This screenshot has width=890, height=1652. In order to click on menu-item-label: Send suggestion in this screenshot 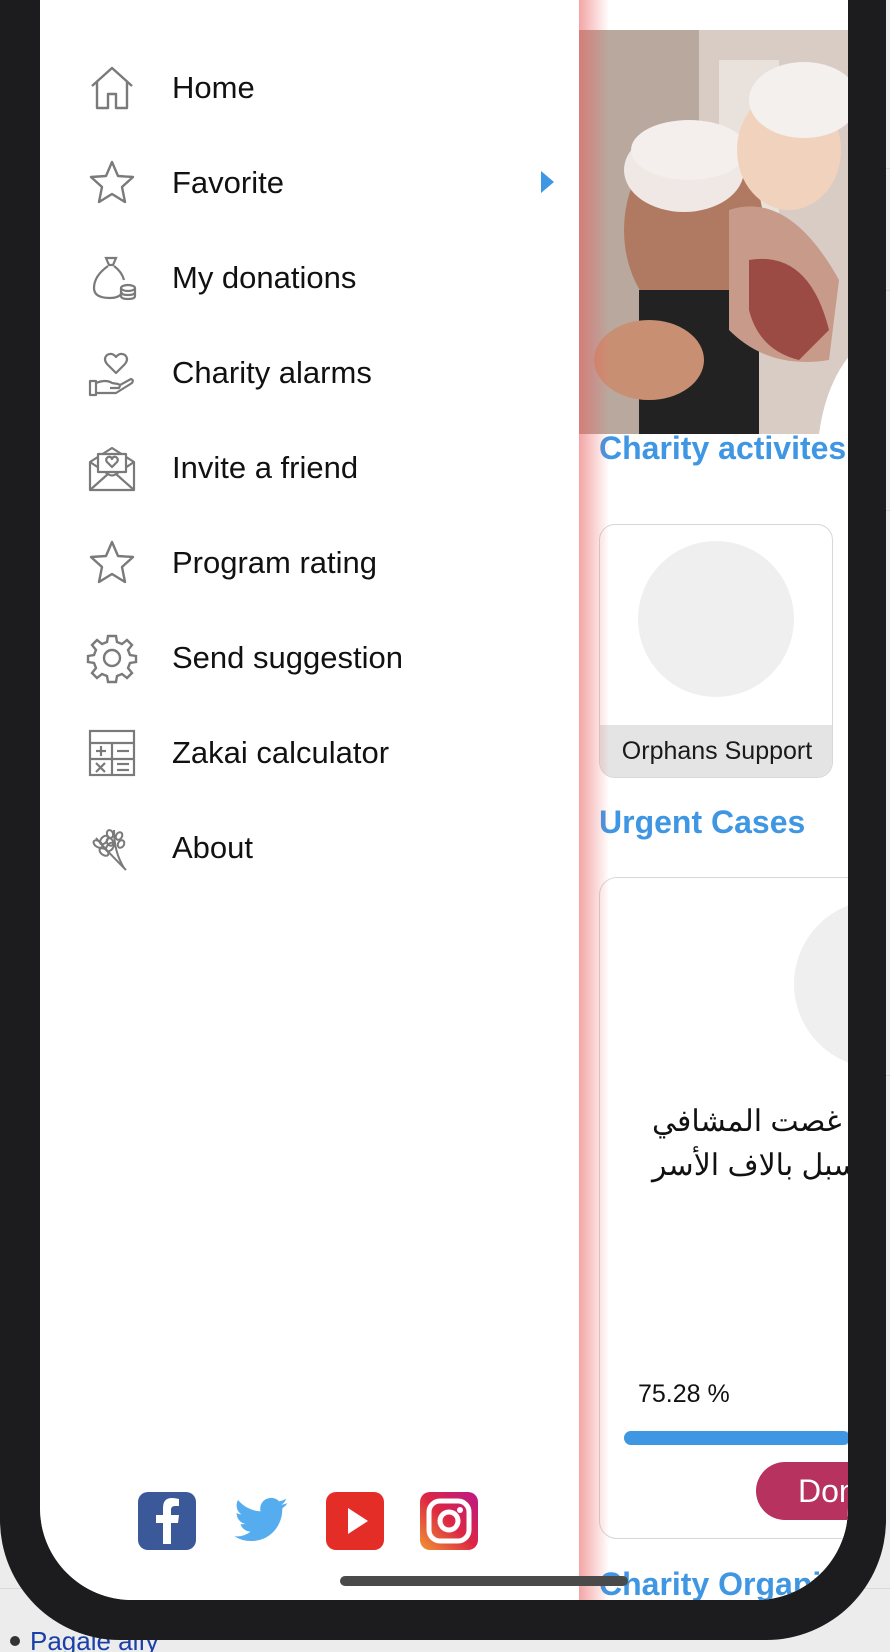, I will do `click(287, 657)`.